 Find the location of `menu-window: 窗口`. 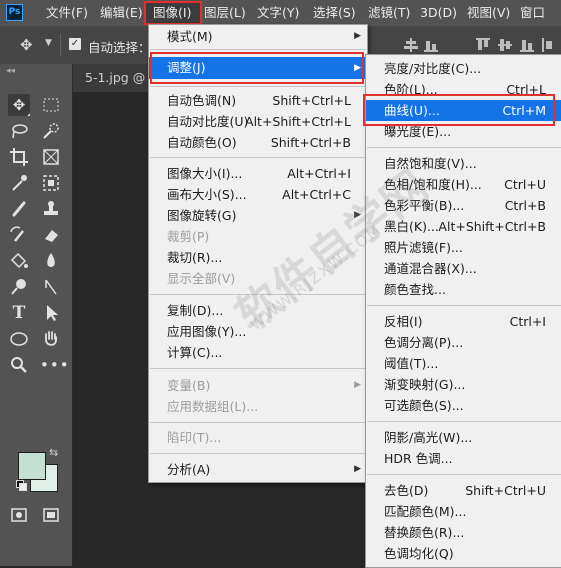

menu-window: 窗口 is located at coordinates (532, 13).